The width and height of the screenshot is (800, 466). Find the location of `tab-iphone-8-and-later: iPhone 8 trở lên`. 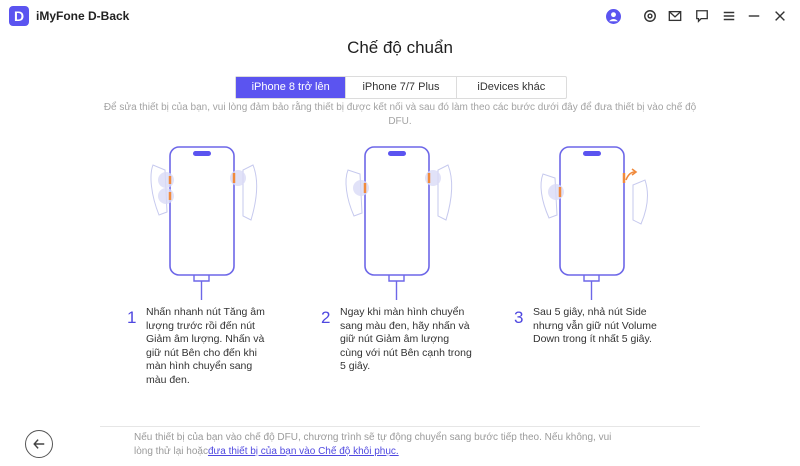

tab-iphone-8-and-later: iPhone 8 trở lên is located at coordinates (291, 87).